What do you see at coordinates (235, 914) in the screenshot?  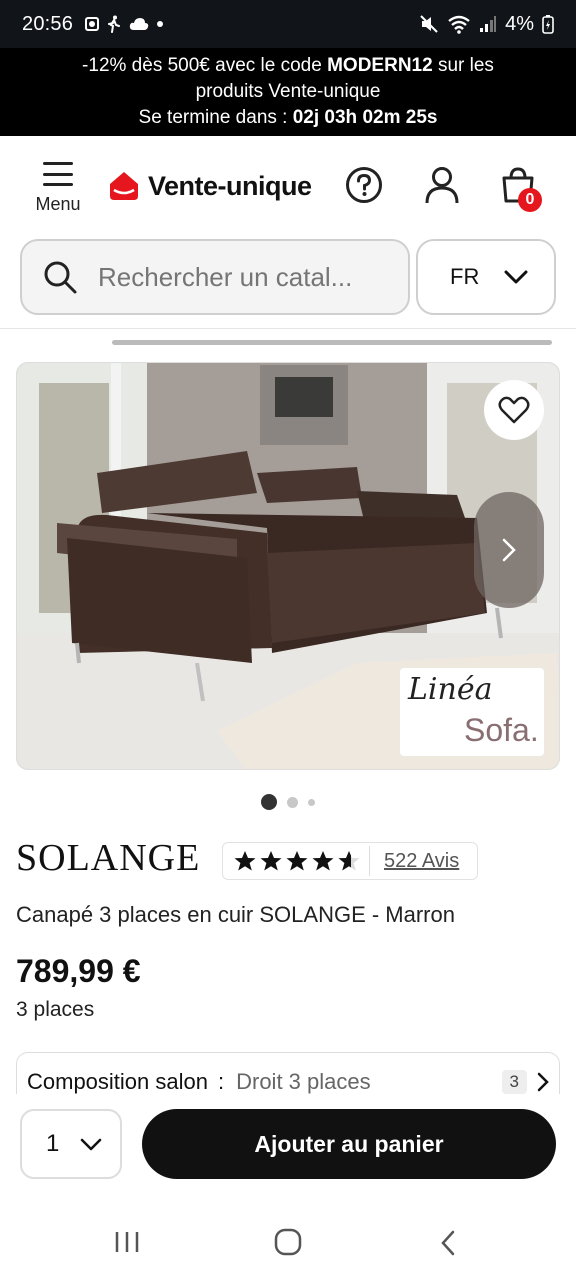 I see `product-subtitle: Canapé 3 places en cuir SOLANGE - Marron` at bounding box center [235, 914].